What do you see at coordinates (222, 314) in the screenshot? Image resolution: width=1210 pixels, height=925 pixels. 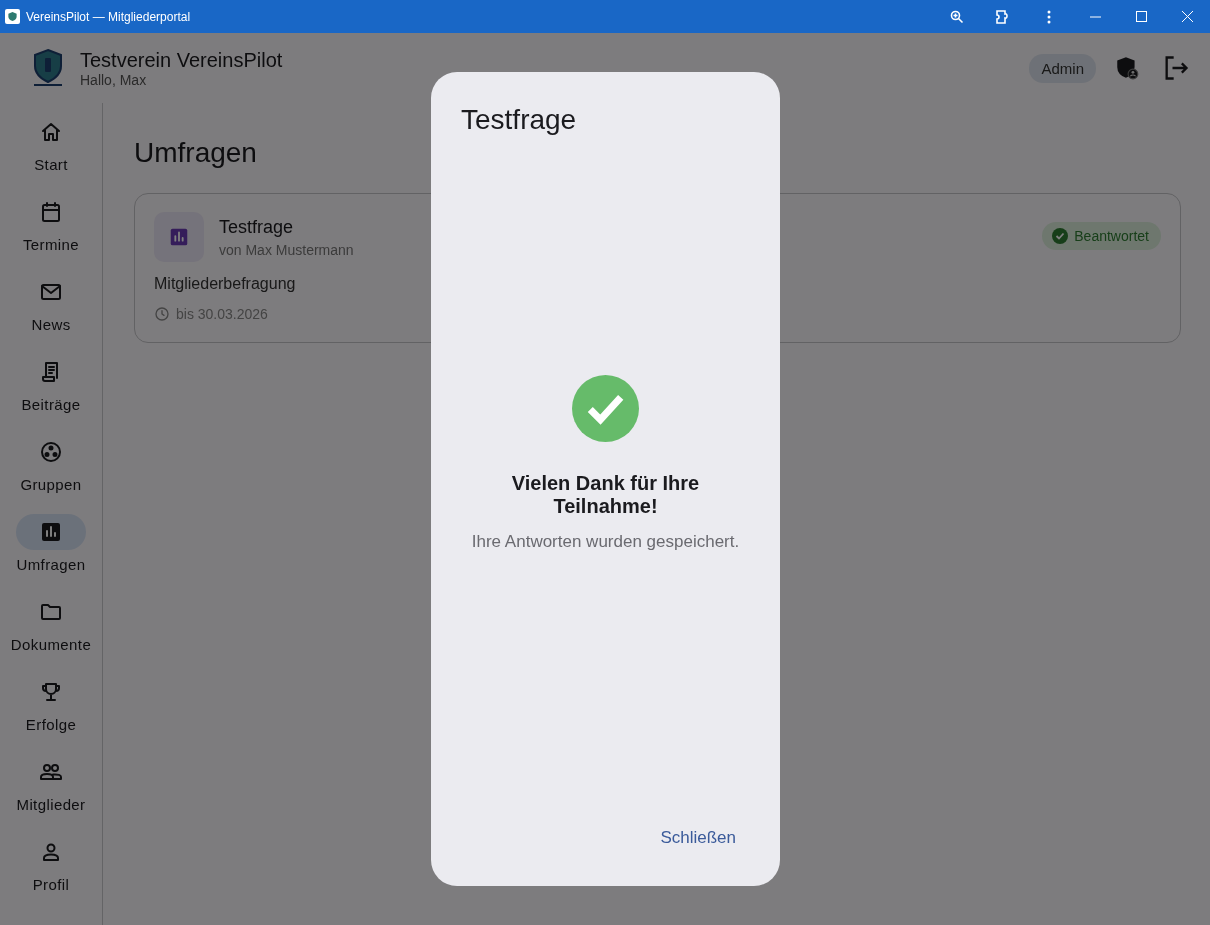 I see `survey-deadline: bis 30.03.2026` at bounding box center [222, 314].